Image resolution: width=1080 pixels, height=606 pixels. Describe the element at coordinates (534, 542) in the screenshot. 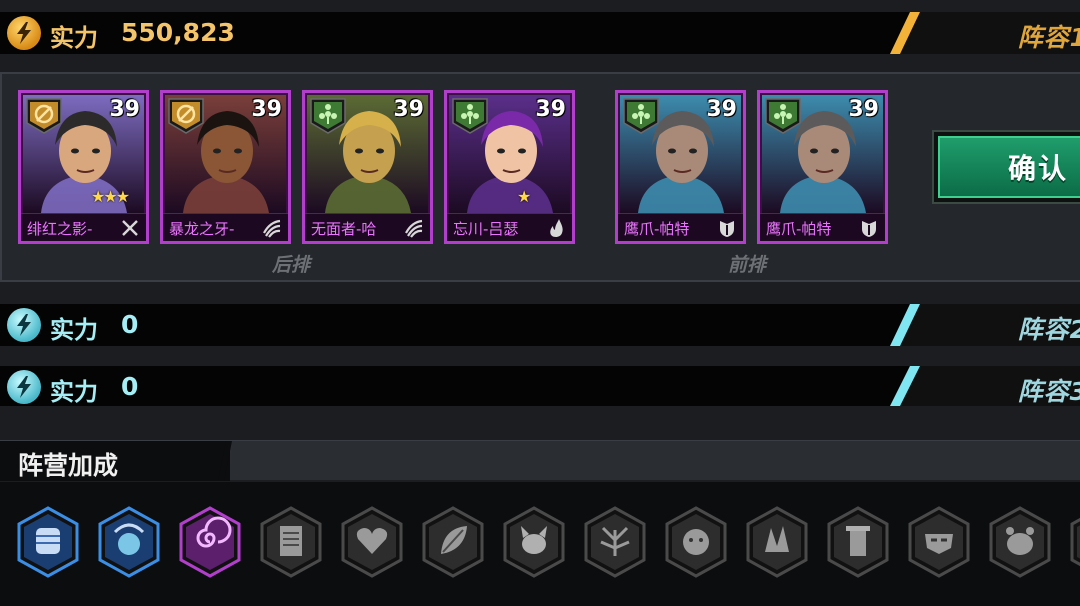

I see `dog-icon` at that location.